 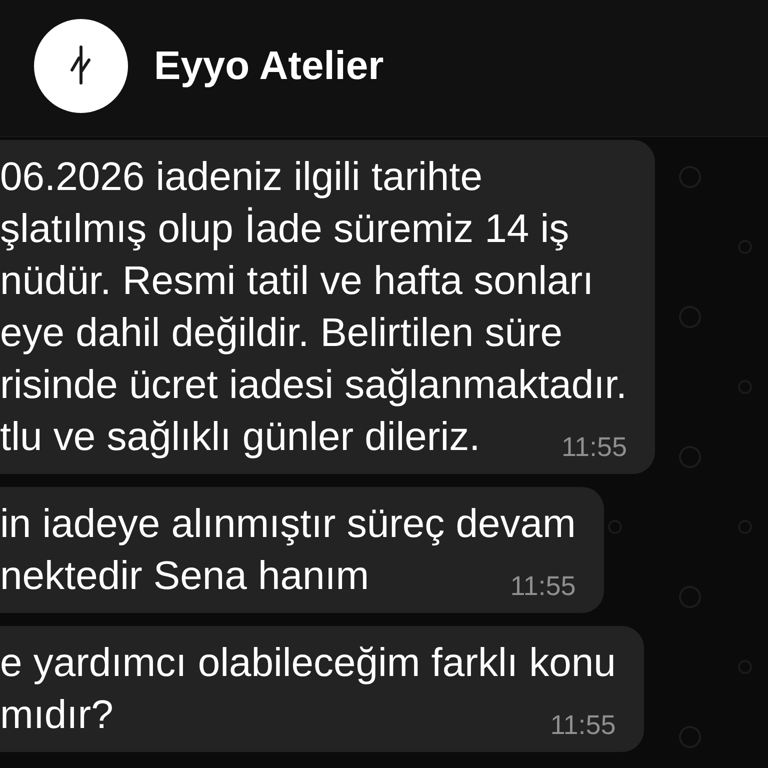 What do you see at coordinates (185, 576) in the screenshot?
I see `message-text: nektedir Sena hanım` at bounding box center [185, 576].